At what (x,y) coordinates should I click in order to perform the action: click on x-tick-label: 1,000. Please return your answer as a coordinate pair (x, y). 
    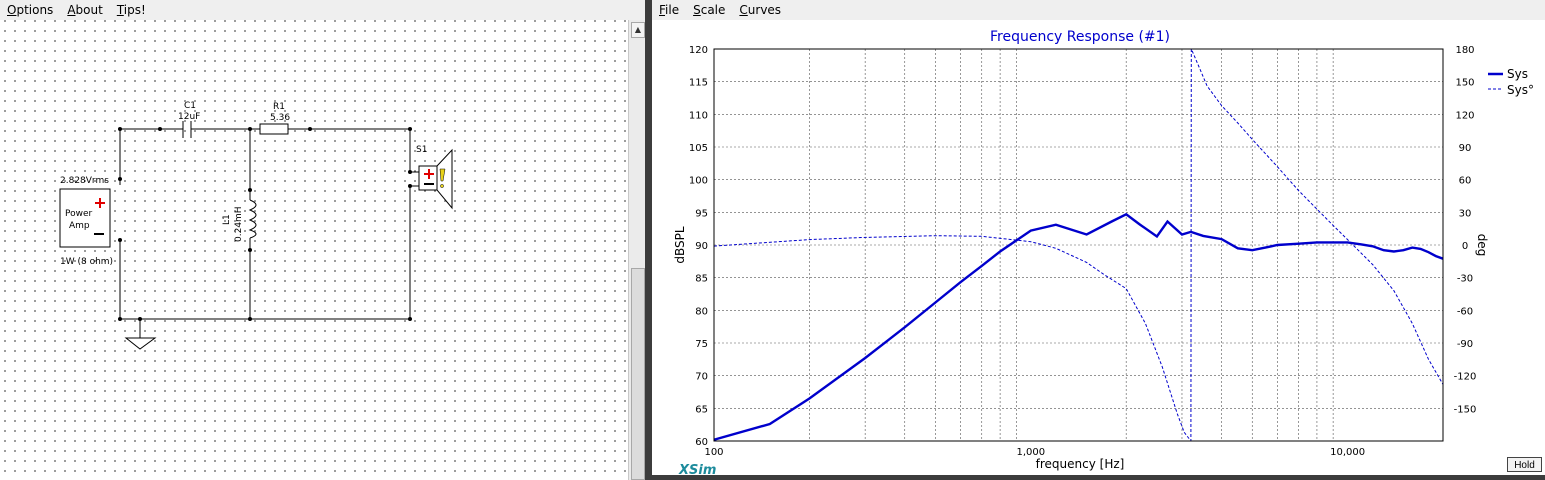
    Looking at the image, I should click on (1030, 452).